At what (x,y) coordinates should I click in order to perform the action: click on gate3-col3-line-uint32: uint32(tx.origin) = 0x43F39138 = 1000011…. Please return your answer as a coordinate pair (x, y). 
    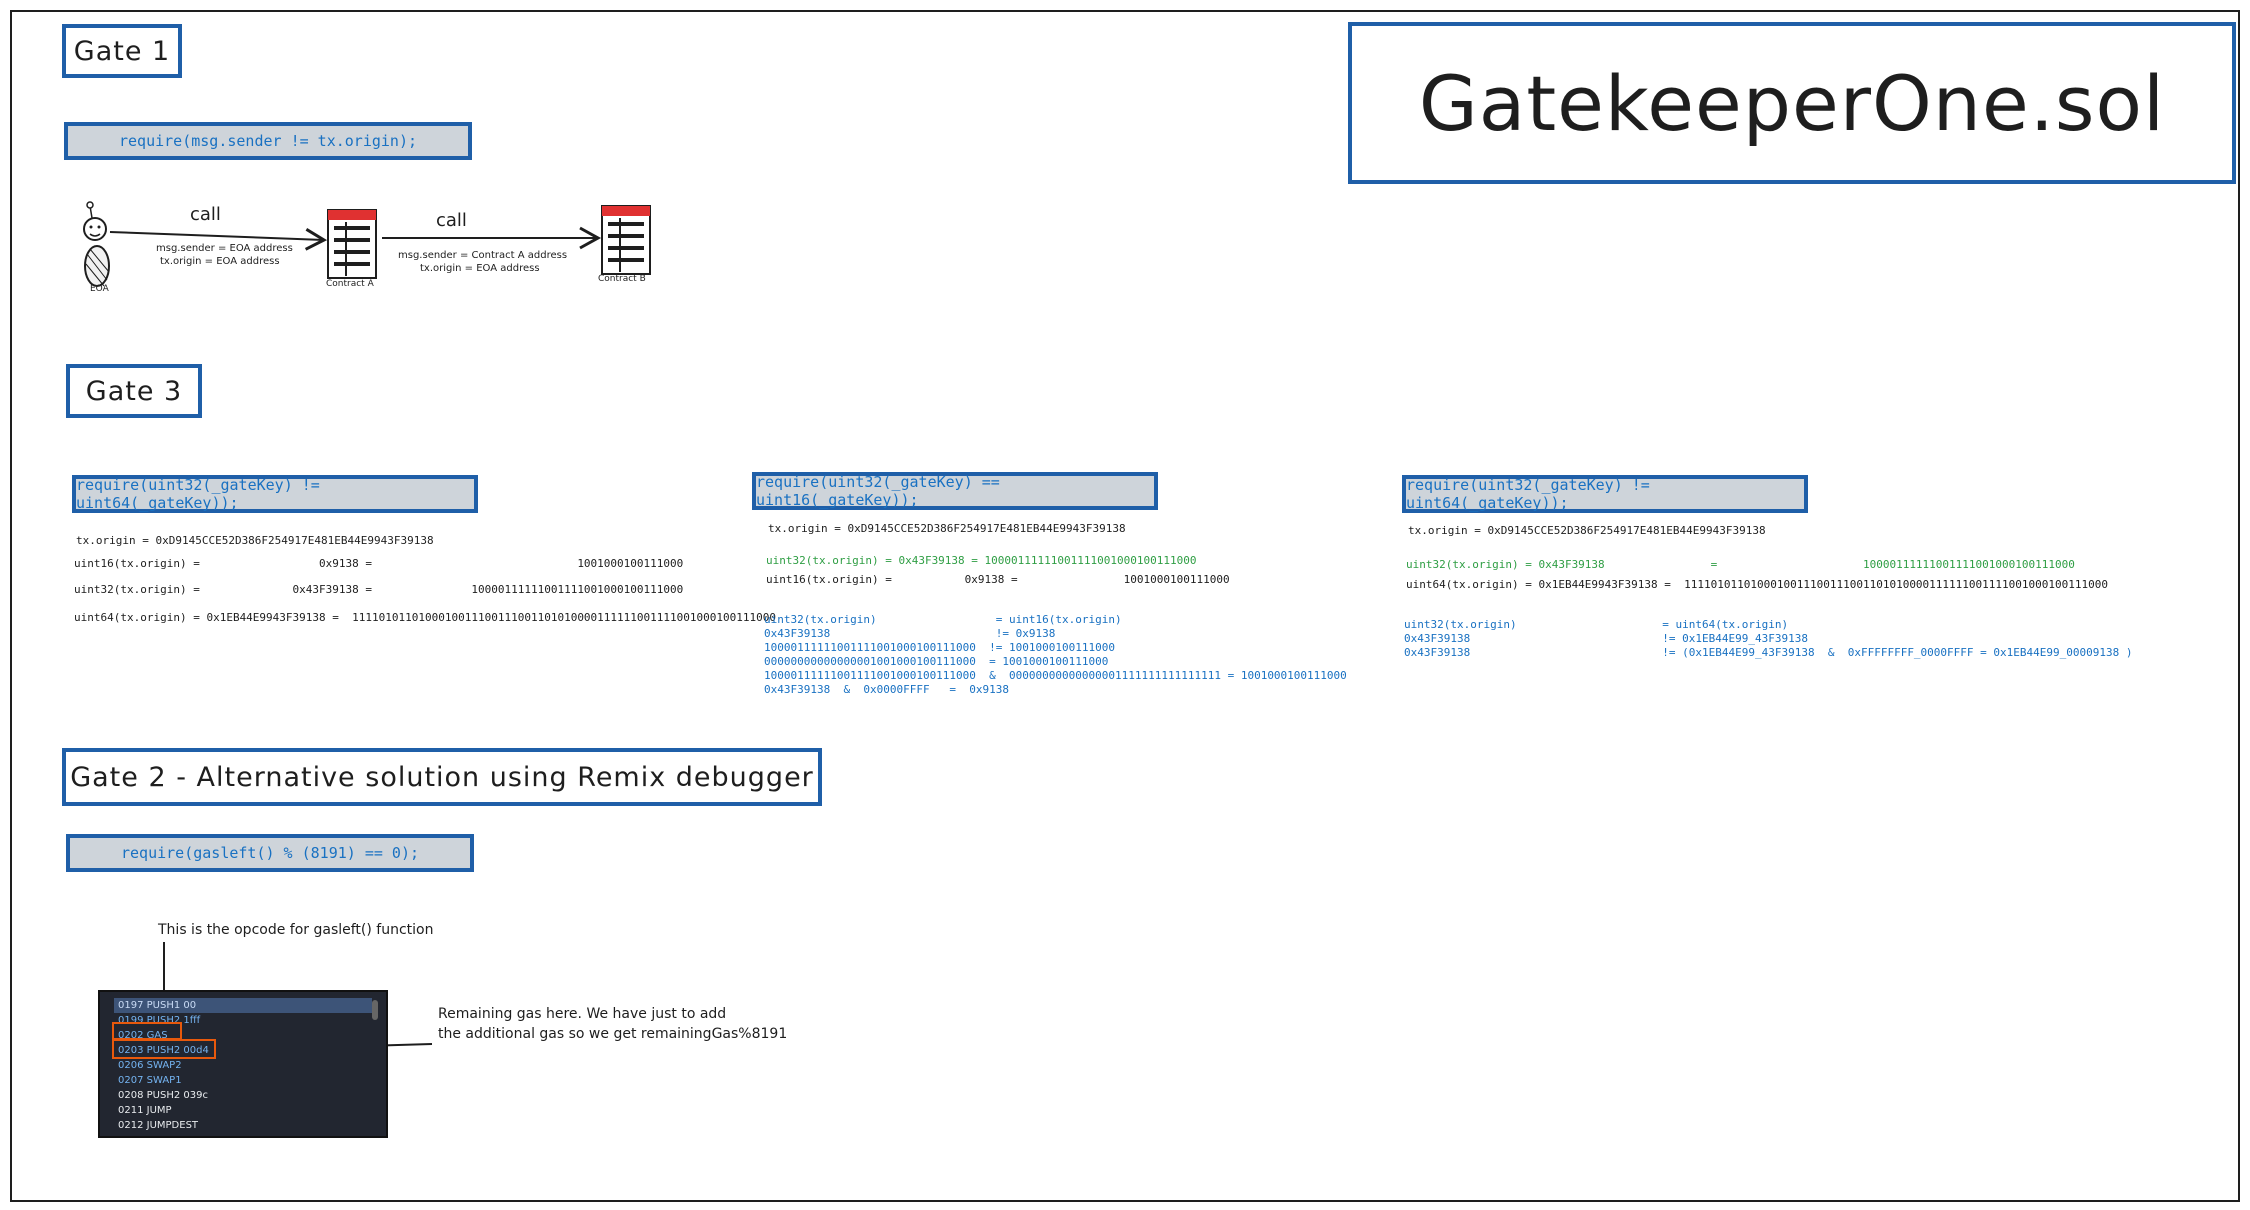
    Looking at the image, I should click on (1740, 564).